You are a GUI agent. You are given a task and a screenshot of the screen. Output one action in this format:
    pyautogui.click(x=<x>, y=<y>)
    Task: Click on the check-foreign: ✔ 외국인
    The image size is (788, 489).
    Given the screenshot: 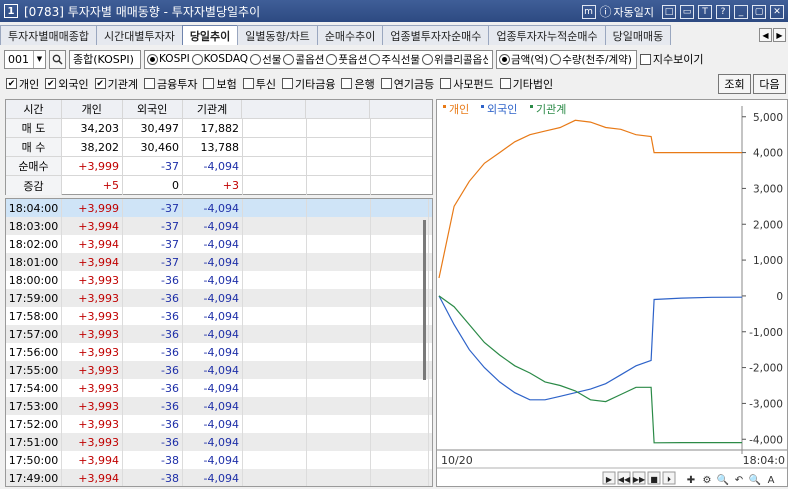 What is the action you would take?
    pyautogui.click(x=67, y=84)
    